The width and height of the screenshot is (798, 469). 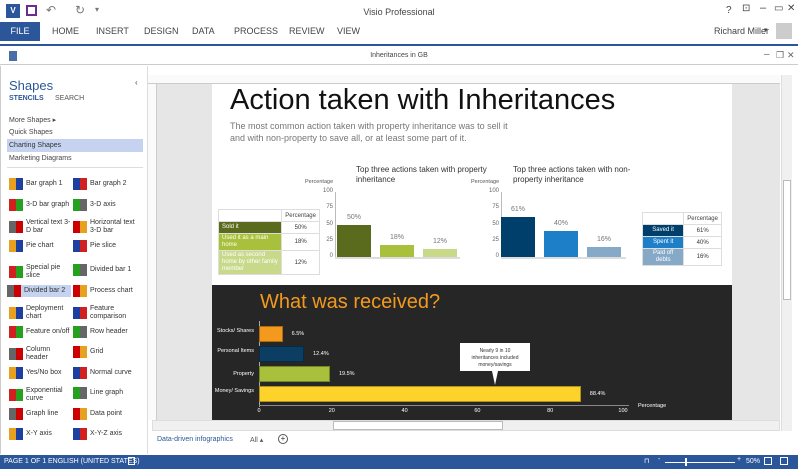 I want to click on presentation-mode-icon: ⊓, so click(x=646, y=461).